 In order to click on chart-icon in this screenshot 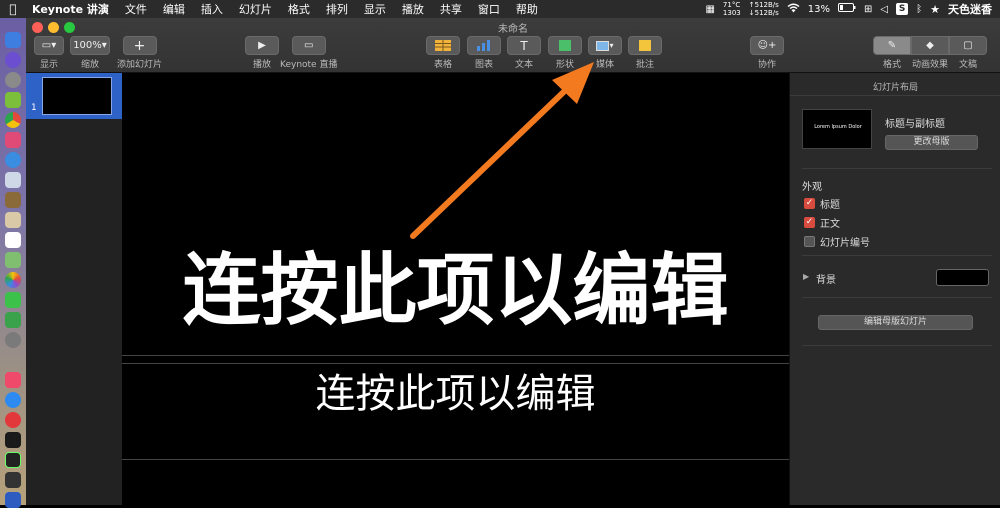, I will do `click(483, 45)`.